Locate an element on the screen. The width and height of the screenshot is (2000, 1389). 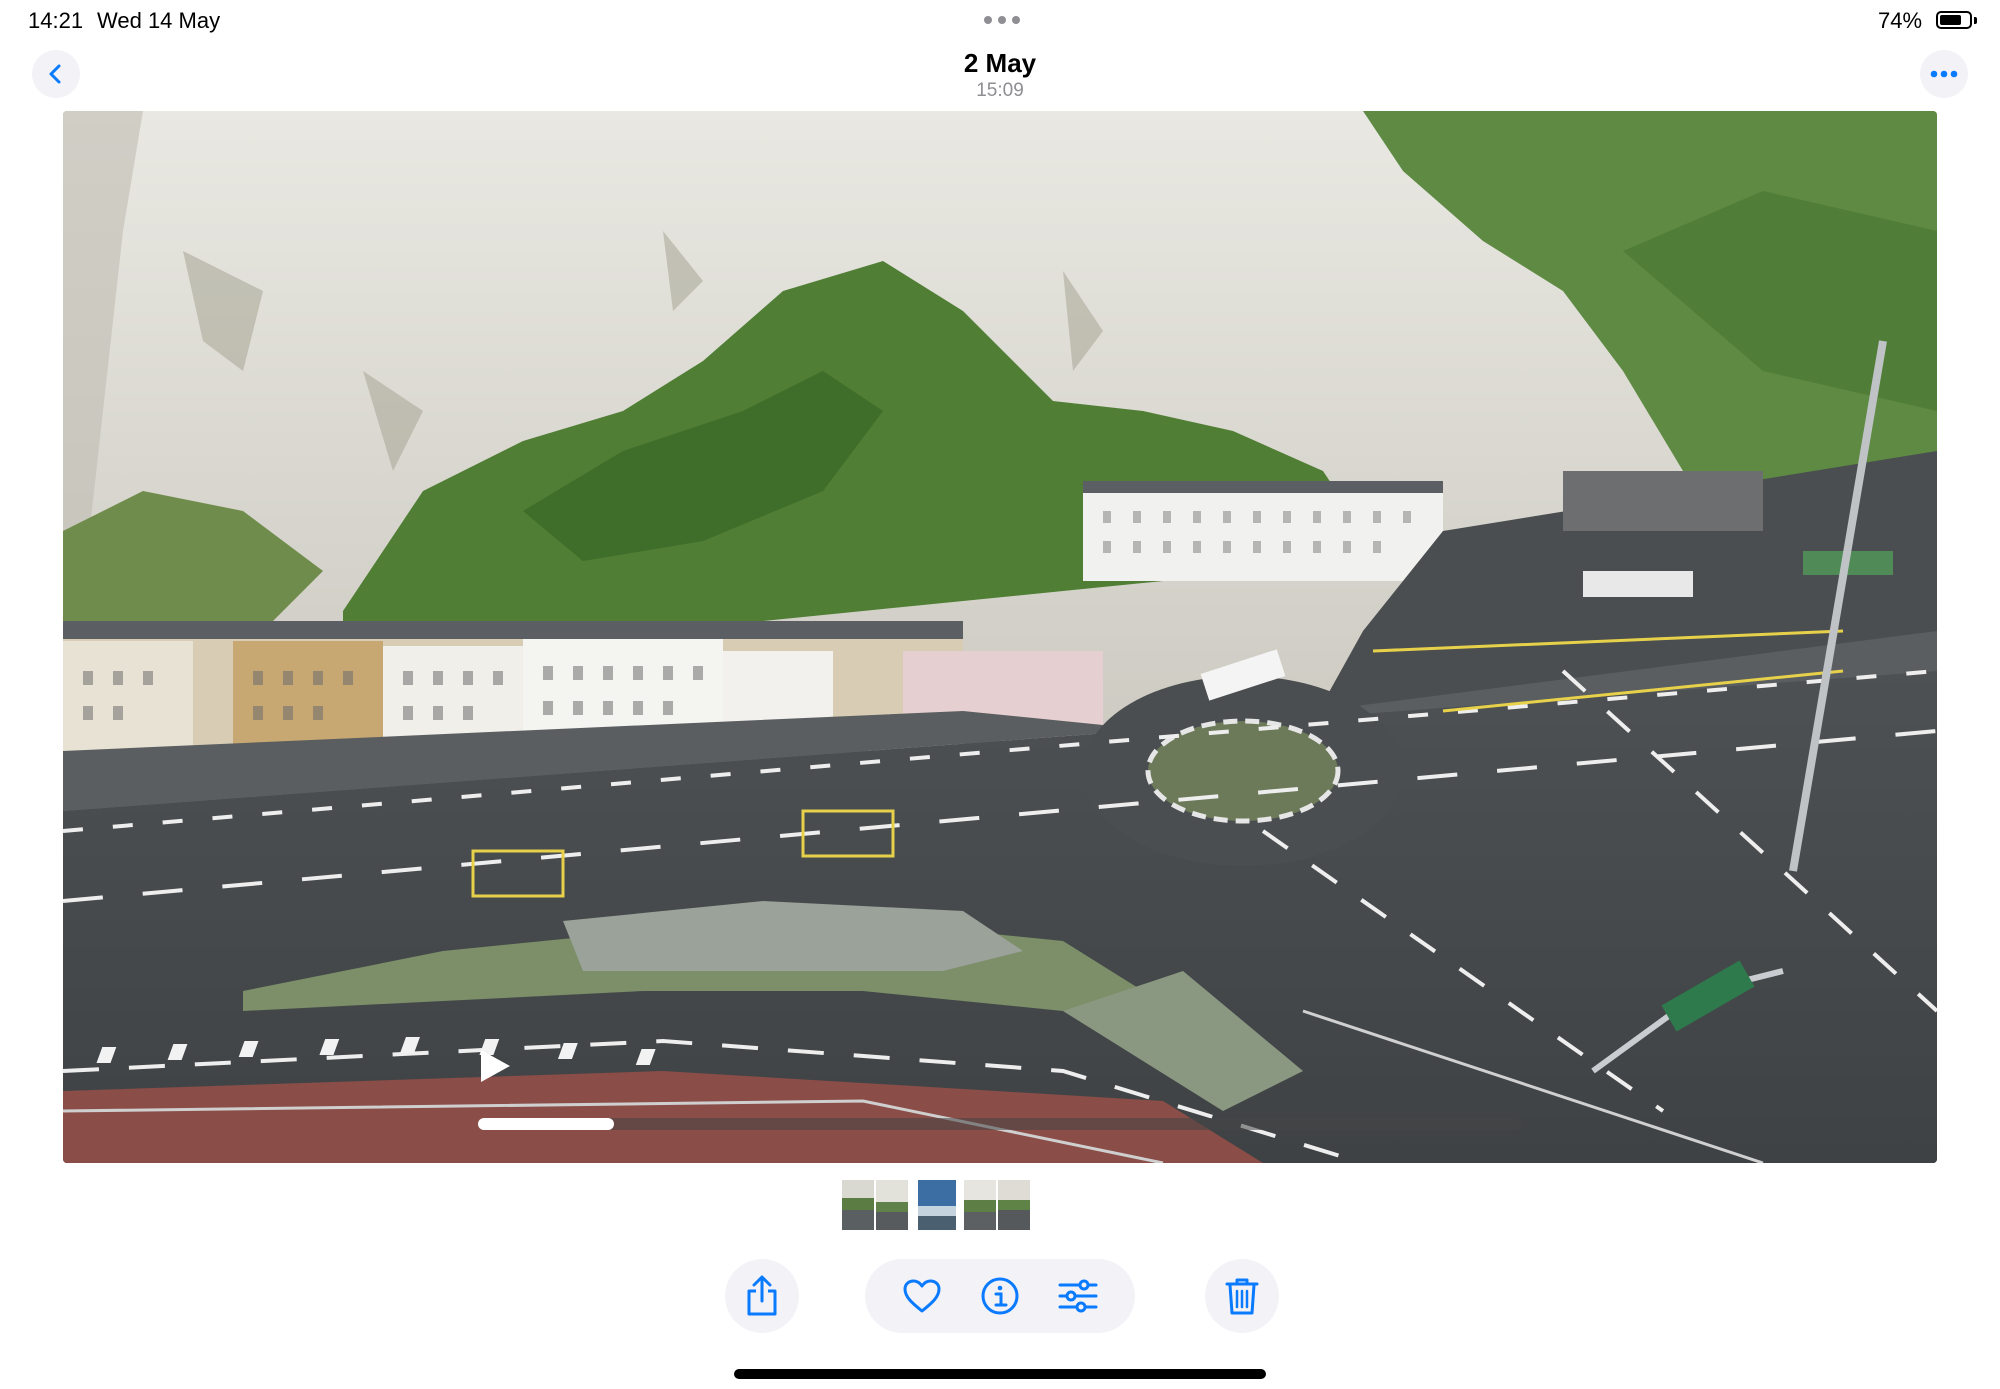
favorite-button is located at coordinates (922, 1296).